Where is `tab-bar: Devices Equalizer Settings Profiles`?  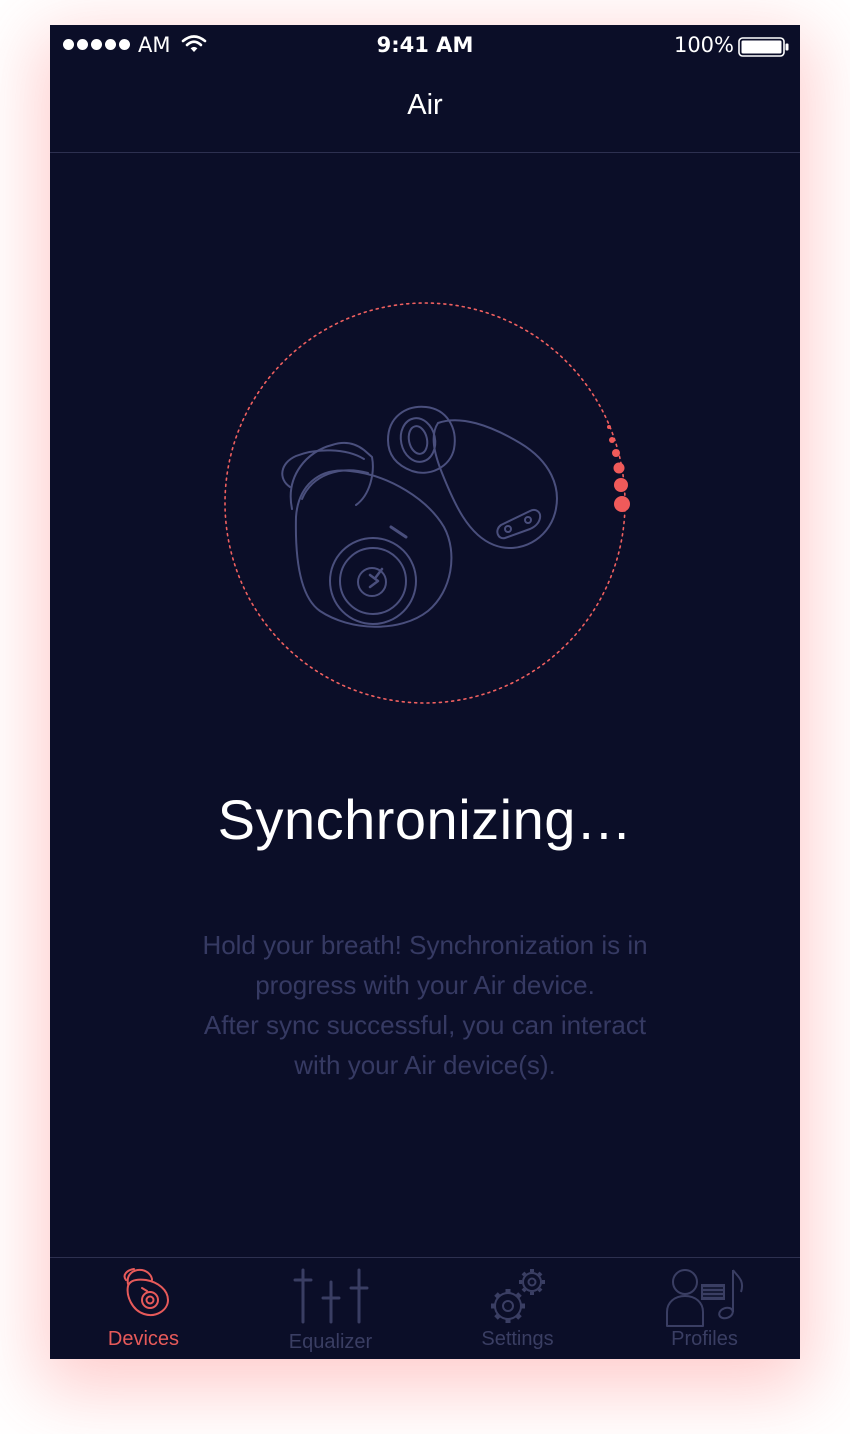 tab-bar: Devices Equalizer Settings Profiles is located at coordinates (425, 1308).